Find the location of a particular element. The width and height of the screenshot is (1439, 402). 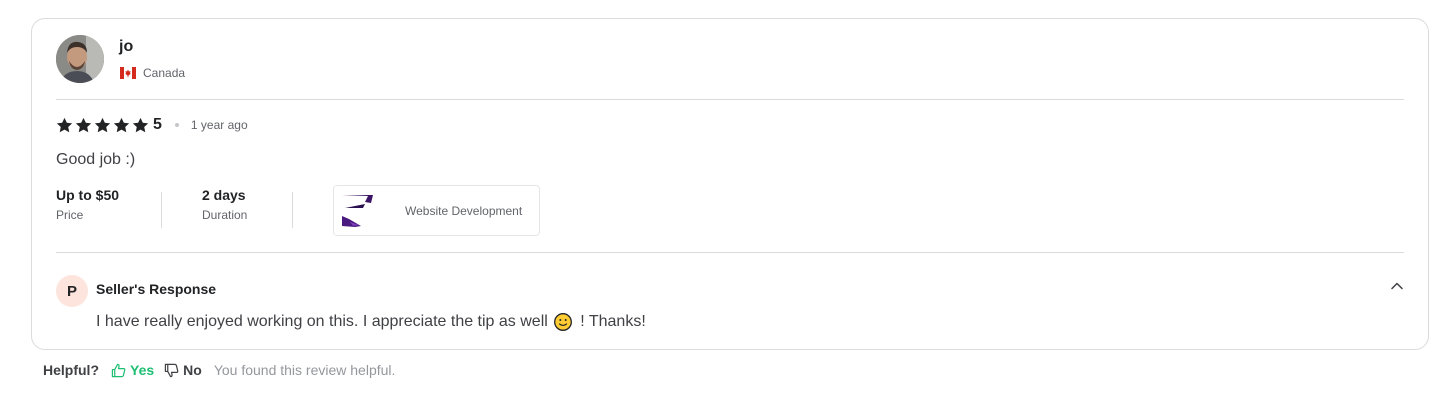

helpful-question: Helpful? is located at coordinates (71, 370).